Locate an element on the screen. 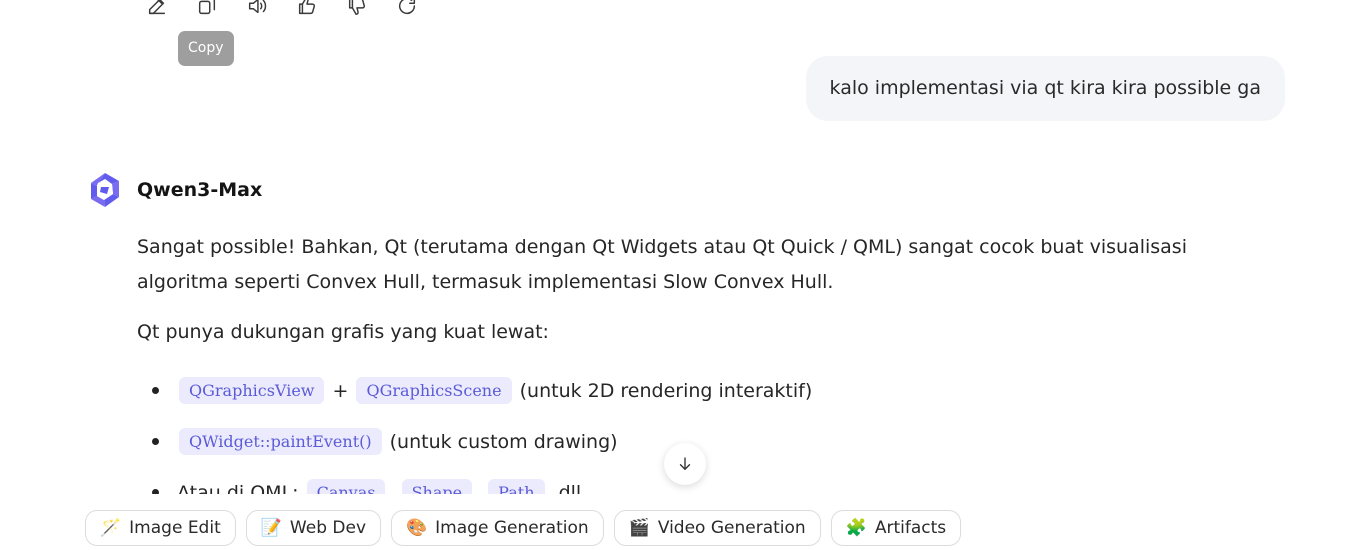  scroll-to-bottom-button is located at coordinates (685, 464).